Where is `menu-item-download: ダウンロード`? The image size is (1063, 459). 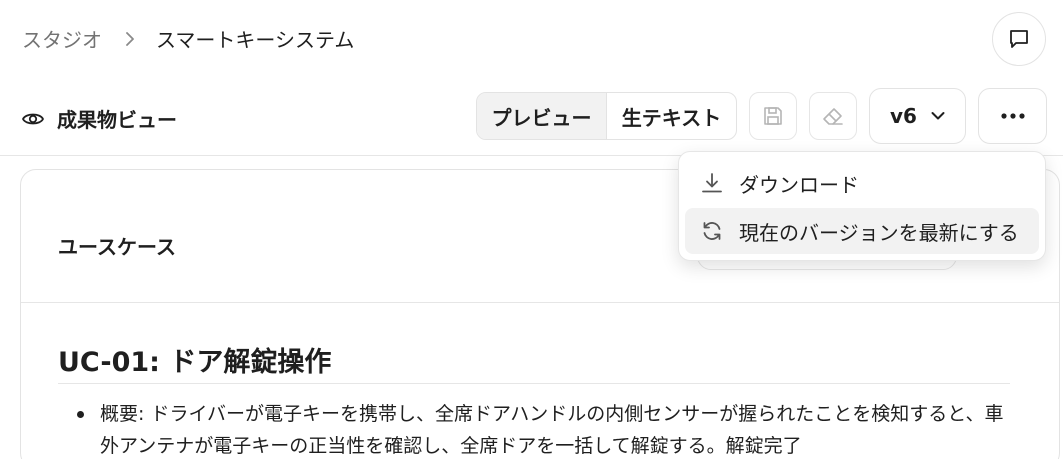
menu-item-download: ダウンロード is located at coordinates (862, 183).